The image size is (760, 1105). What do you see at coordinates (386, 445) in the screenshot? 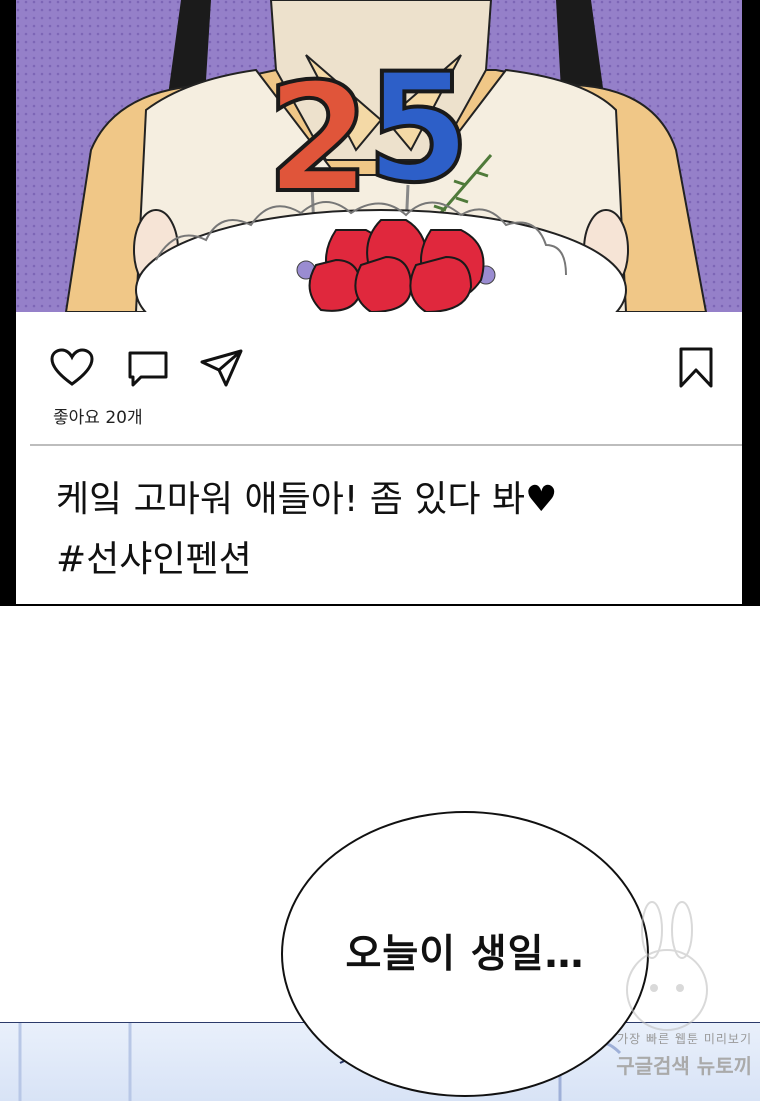
I see `divider` at bounding box center [386, 445].